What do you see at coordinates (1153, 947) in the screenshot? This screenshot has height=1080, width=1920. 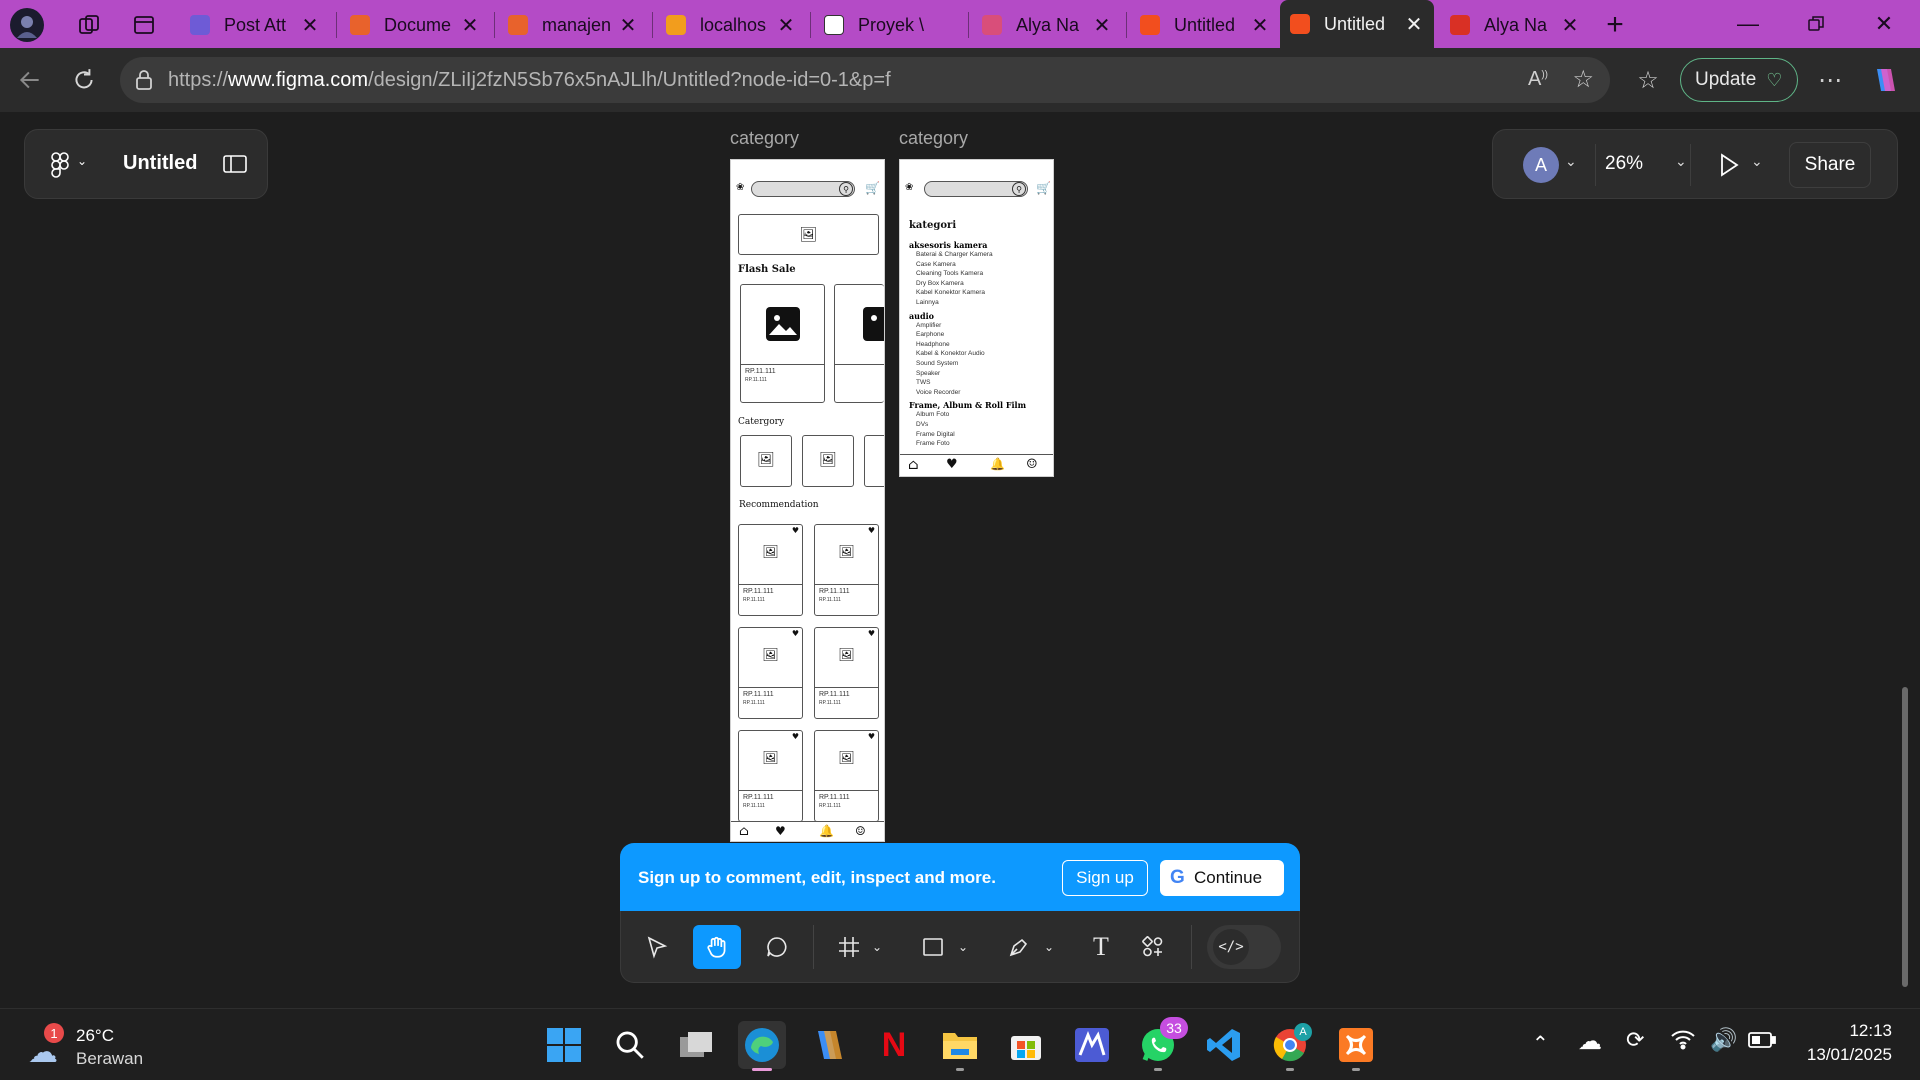 I see `resources-tool-icon` at bounding box center [1153, 947].